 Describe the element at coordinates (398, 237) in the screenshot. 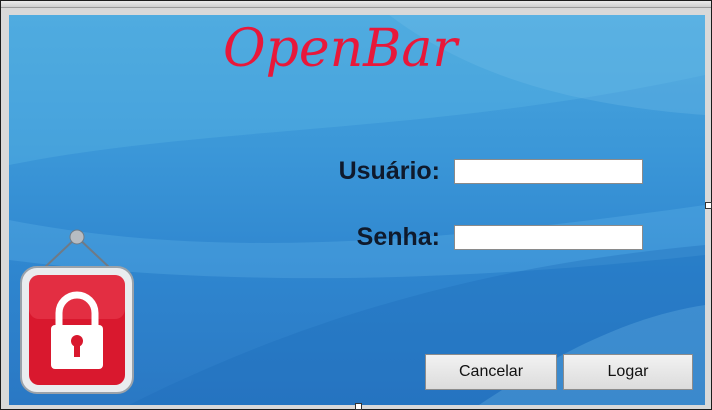

I see `password-label: Senha:` at that location.